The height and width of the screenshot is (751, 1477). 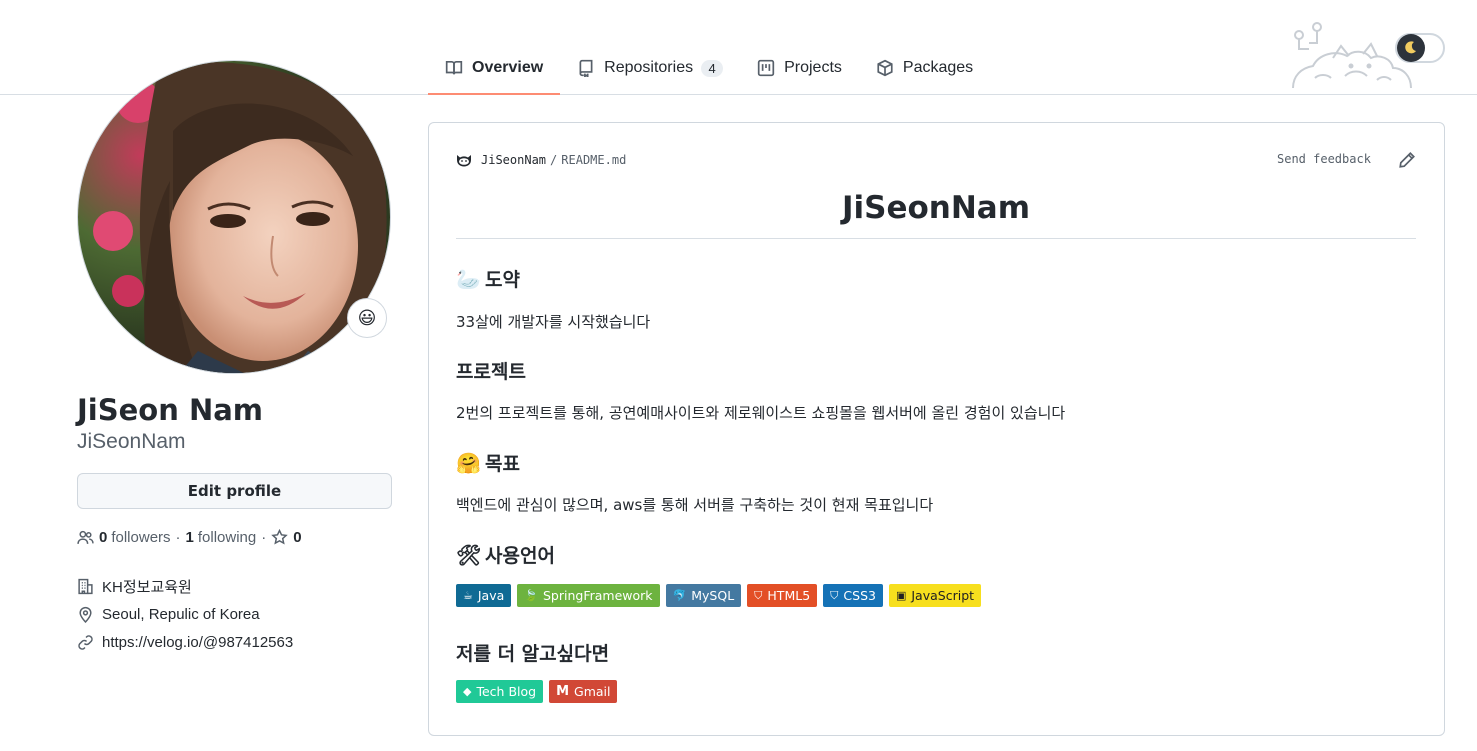 I want to click on location-item: Seoul, Repulic of Korea, so click(x=185, y=614).